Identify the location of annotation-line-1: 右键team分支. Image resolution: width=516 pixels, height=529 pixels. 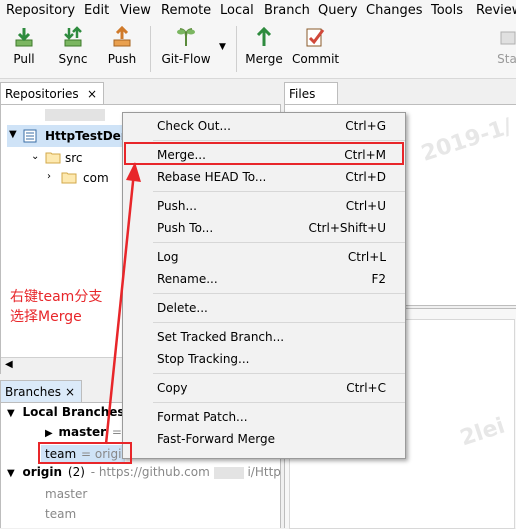
(56, 297).